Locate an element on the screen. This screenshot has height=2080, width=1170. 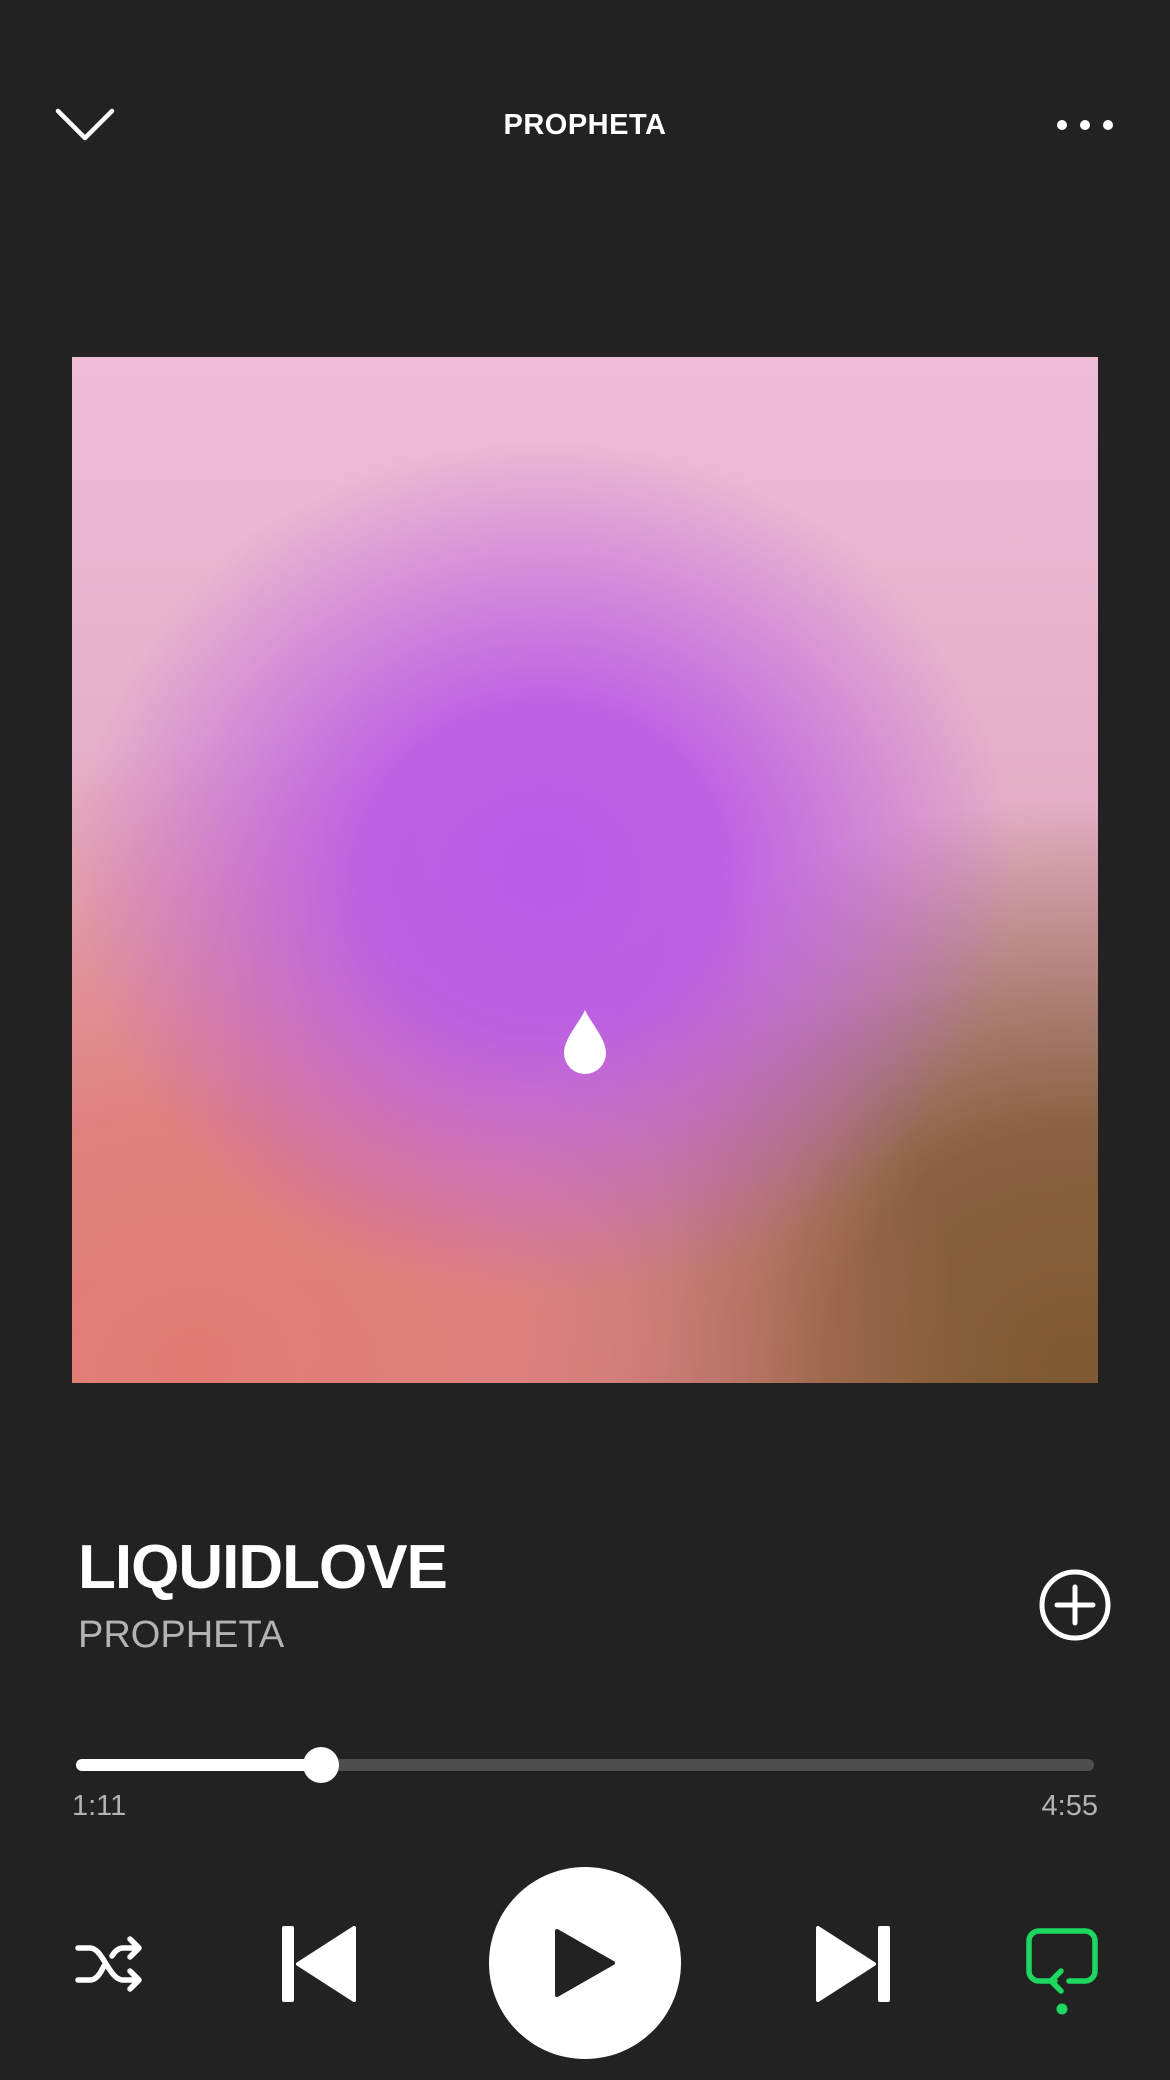
collapse-button is located at coordinates (85, 125).